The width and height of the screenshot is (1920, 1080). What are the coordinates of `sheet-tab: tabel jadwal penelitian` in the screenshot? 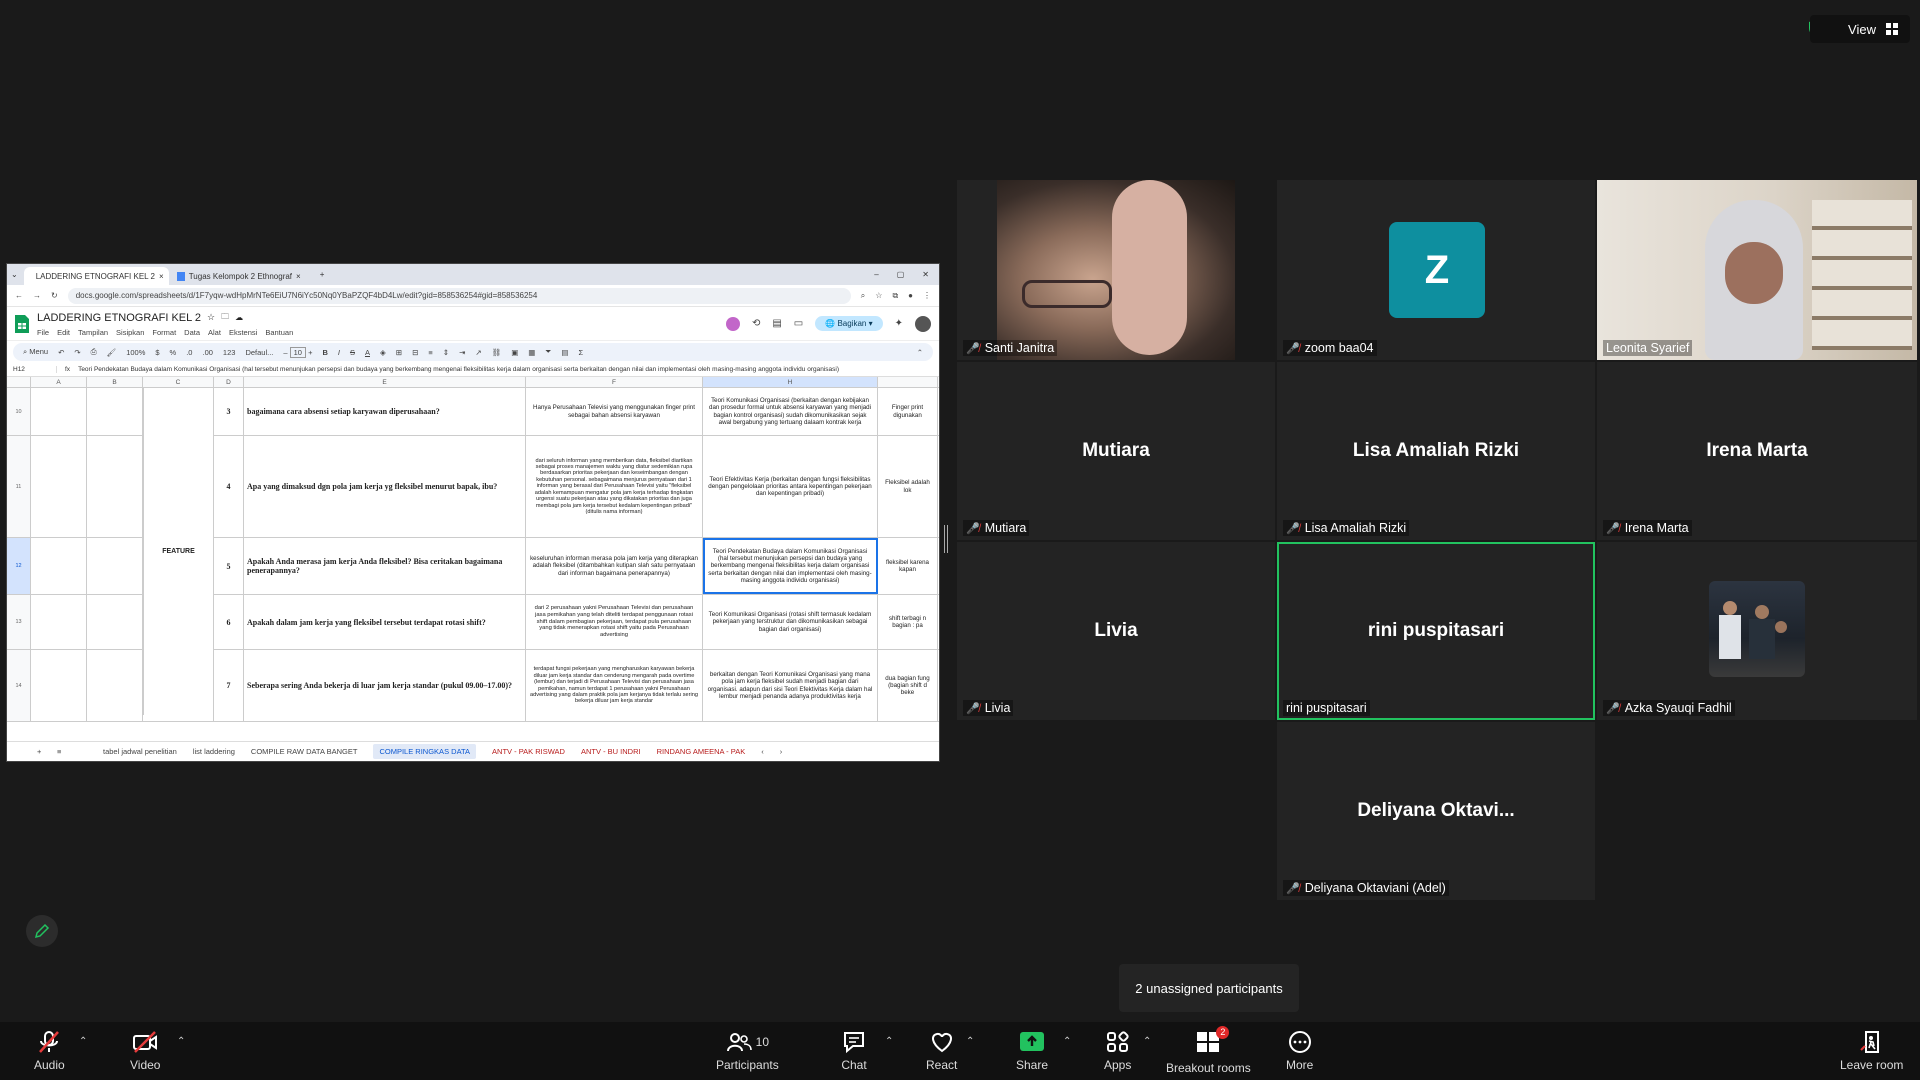 It's located at (140, 751).